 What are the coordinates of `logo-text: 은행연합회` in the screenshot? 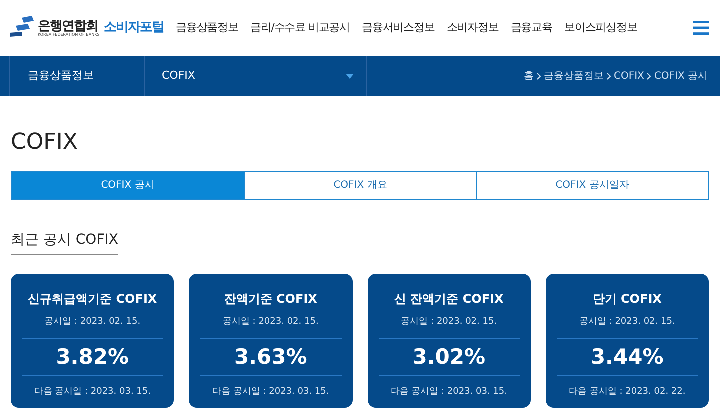 It's located at (68, 26).